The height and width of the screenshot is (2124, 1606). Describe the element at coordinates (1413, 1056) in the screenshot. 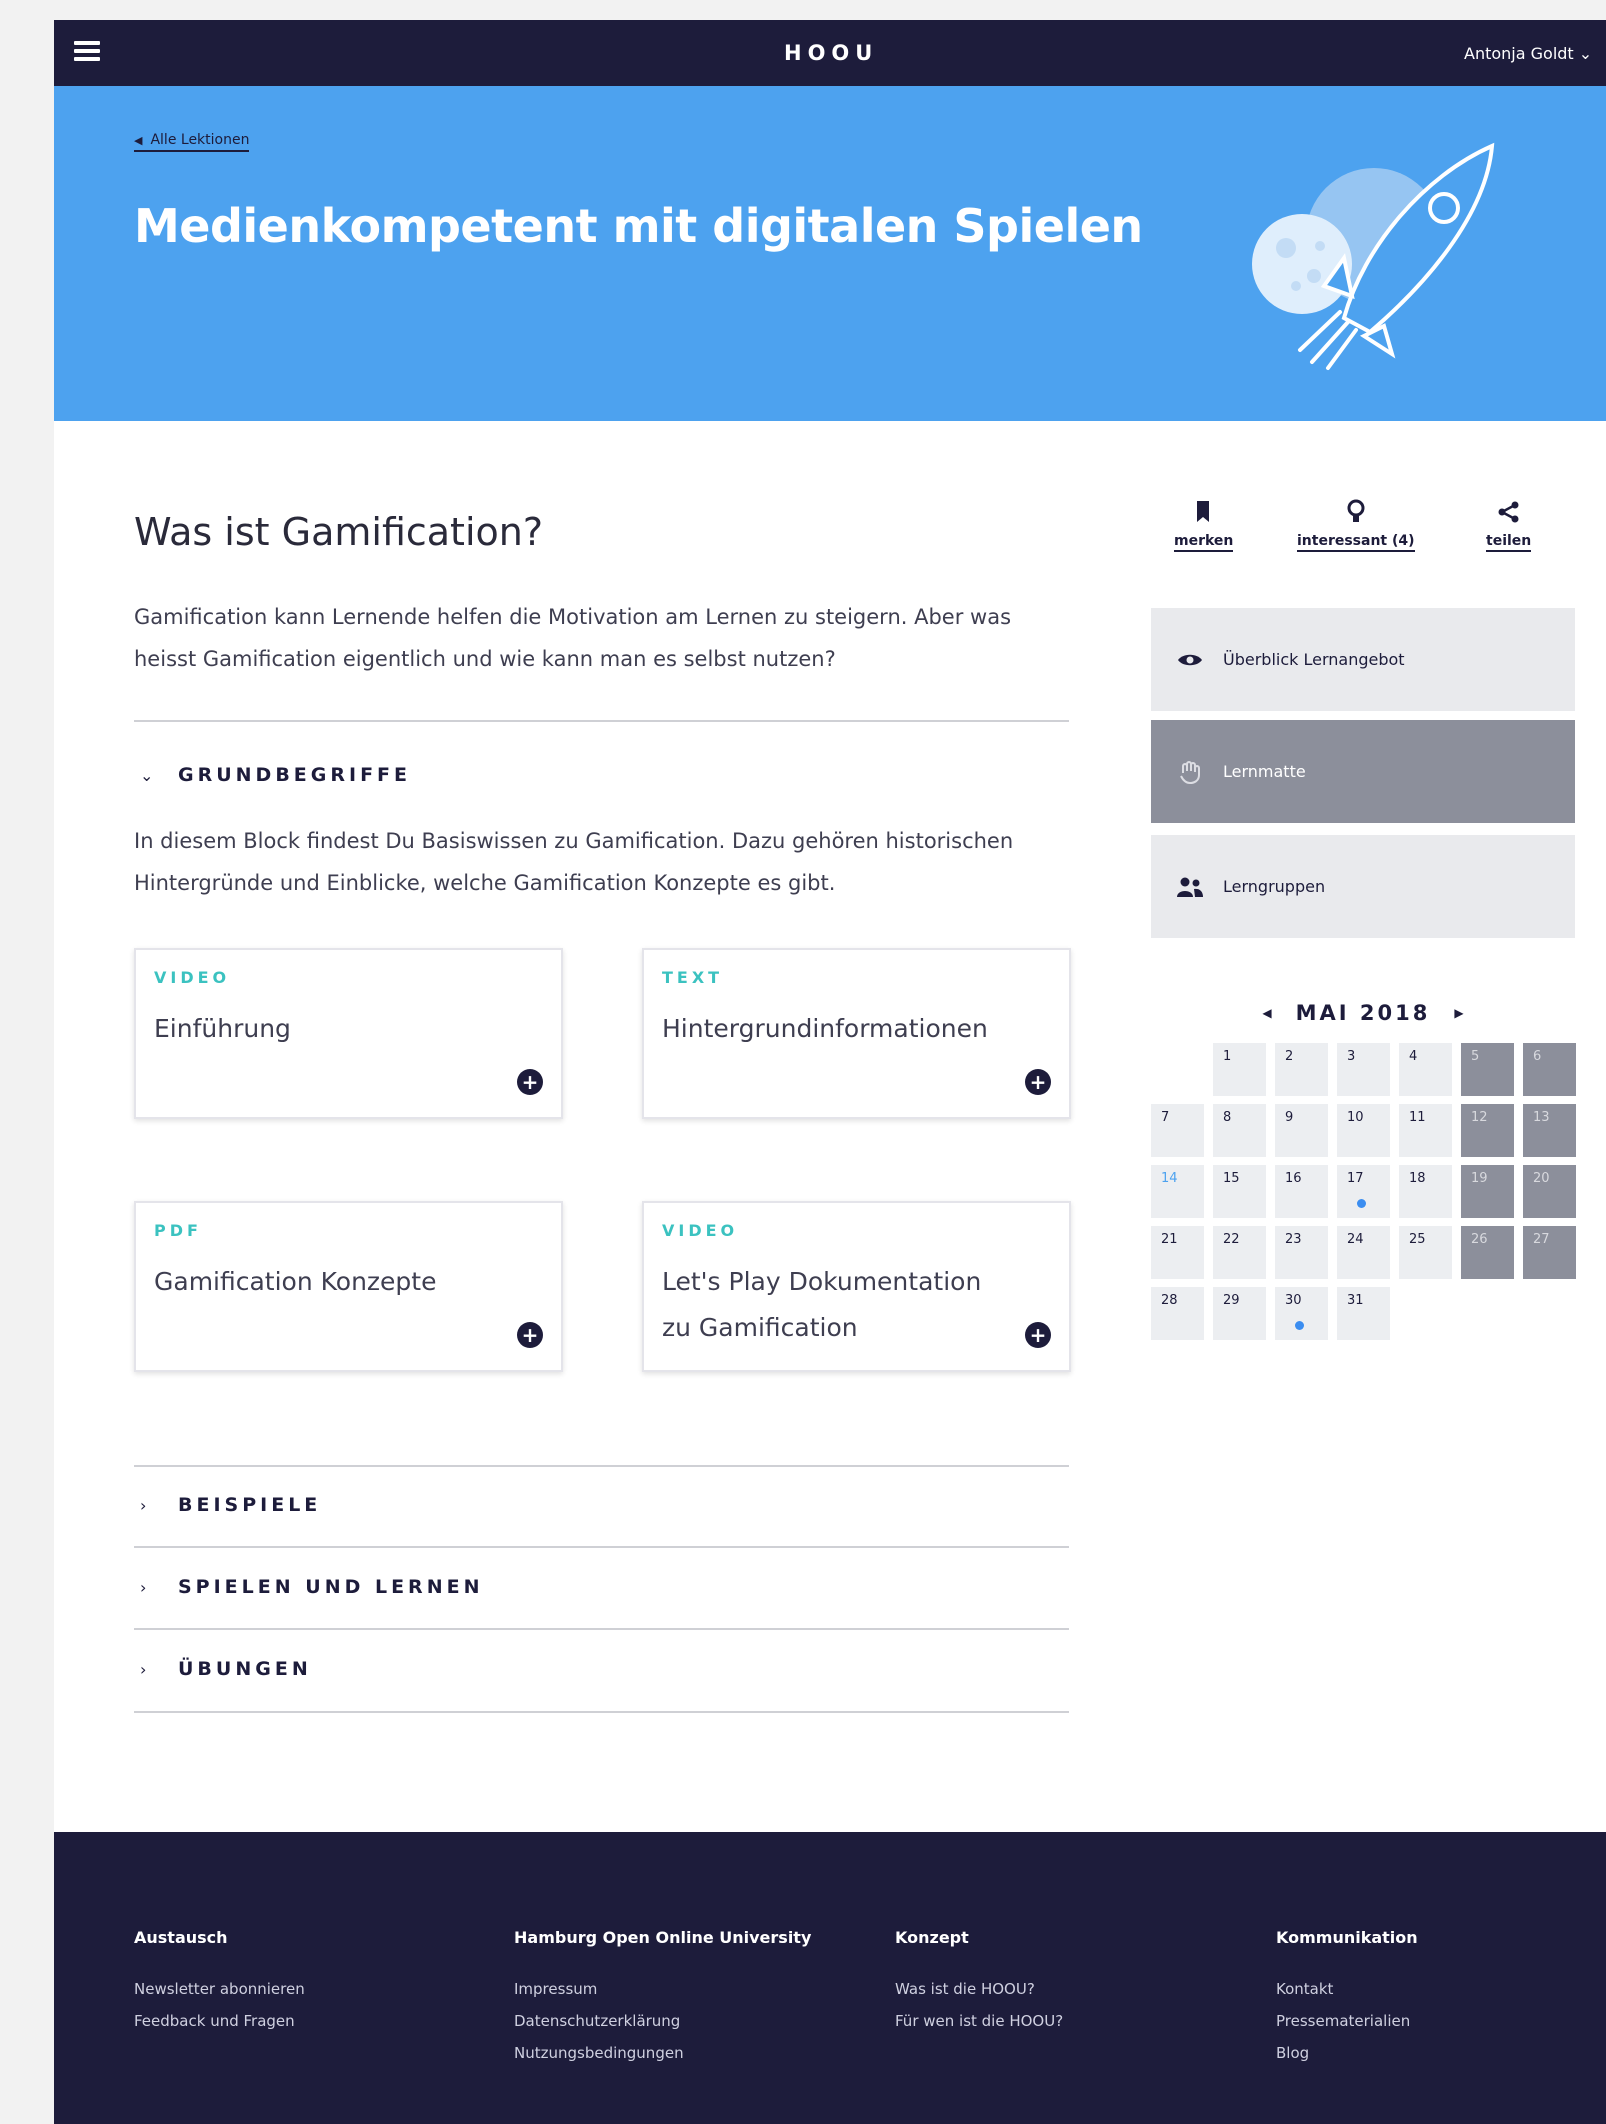

I see `calendar-day-number: 4` at that location.